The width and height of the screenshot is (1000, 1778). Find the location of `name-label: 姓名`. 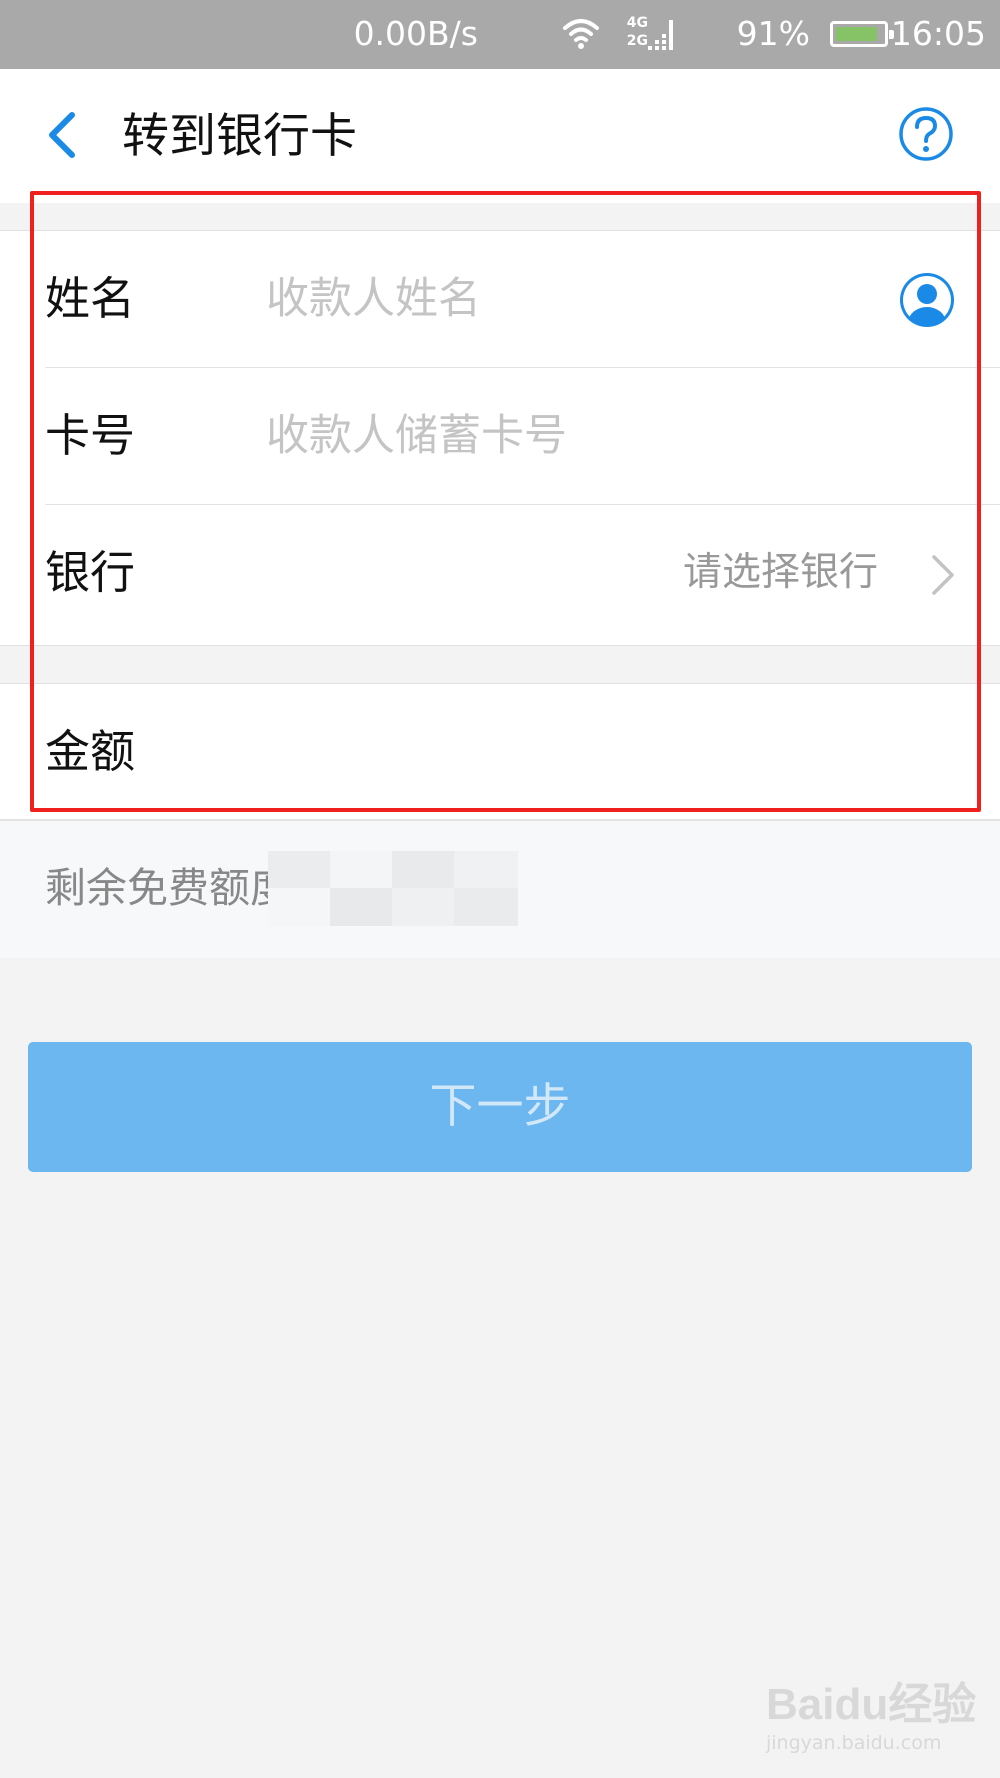

name-label: 姓名 is located at coordinates (90, 298).